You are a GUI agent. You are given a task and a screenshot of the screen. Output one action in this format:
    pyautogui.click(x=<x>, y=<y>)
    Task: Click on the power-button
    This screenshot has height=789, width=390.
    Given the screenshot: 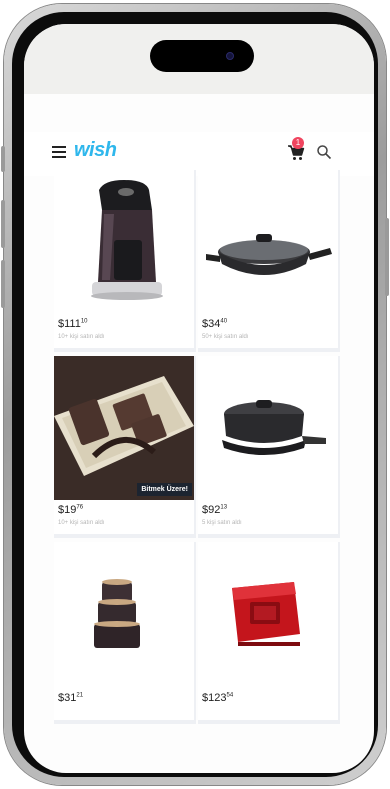 What is the action you would take?
    pyautogui.click(x=387, y=257)
    